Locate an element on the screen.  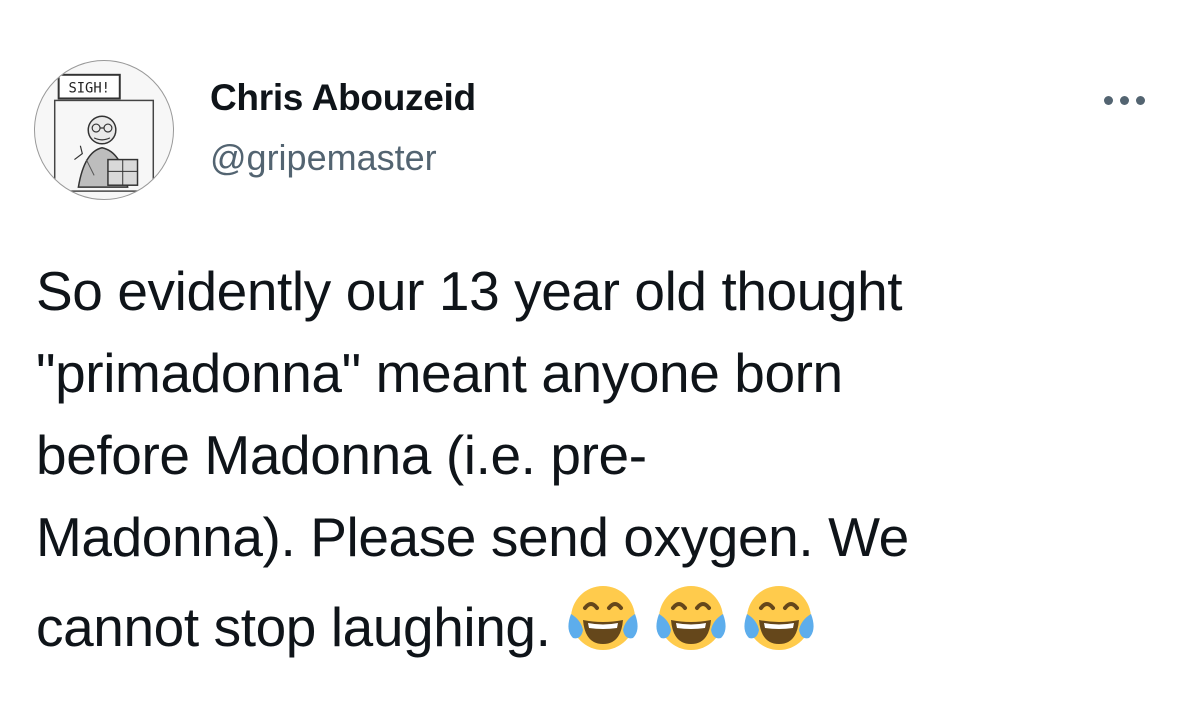
tweet-line: So evidently our 13 year old thought is located at coordinates (469, 291).